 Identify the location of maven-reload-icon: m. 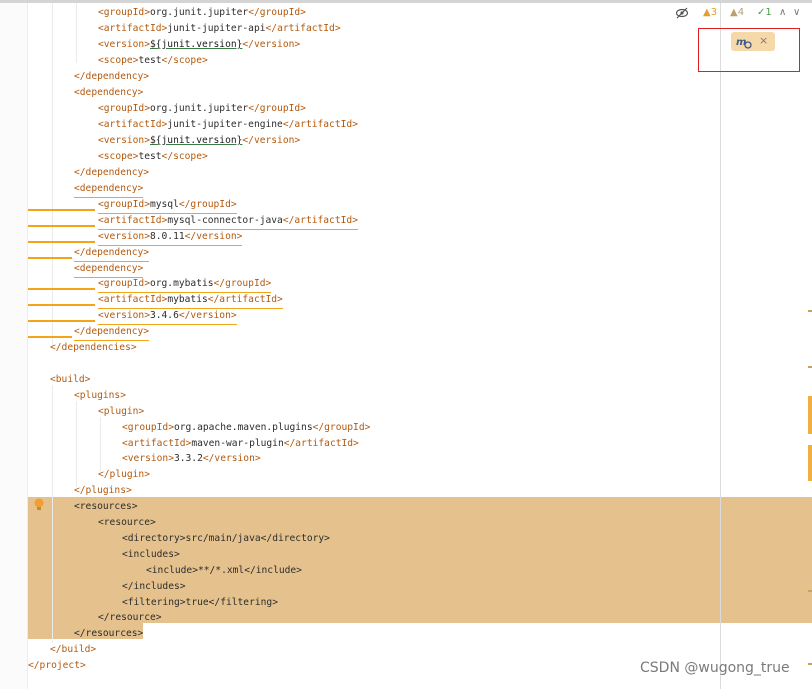
(744, 43).